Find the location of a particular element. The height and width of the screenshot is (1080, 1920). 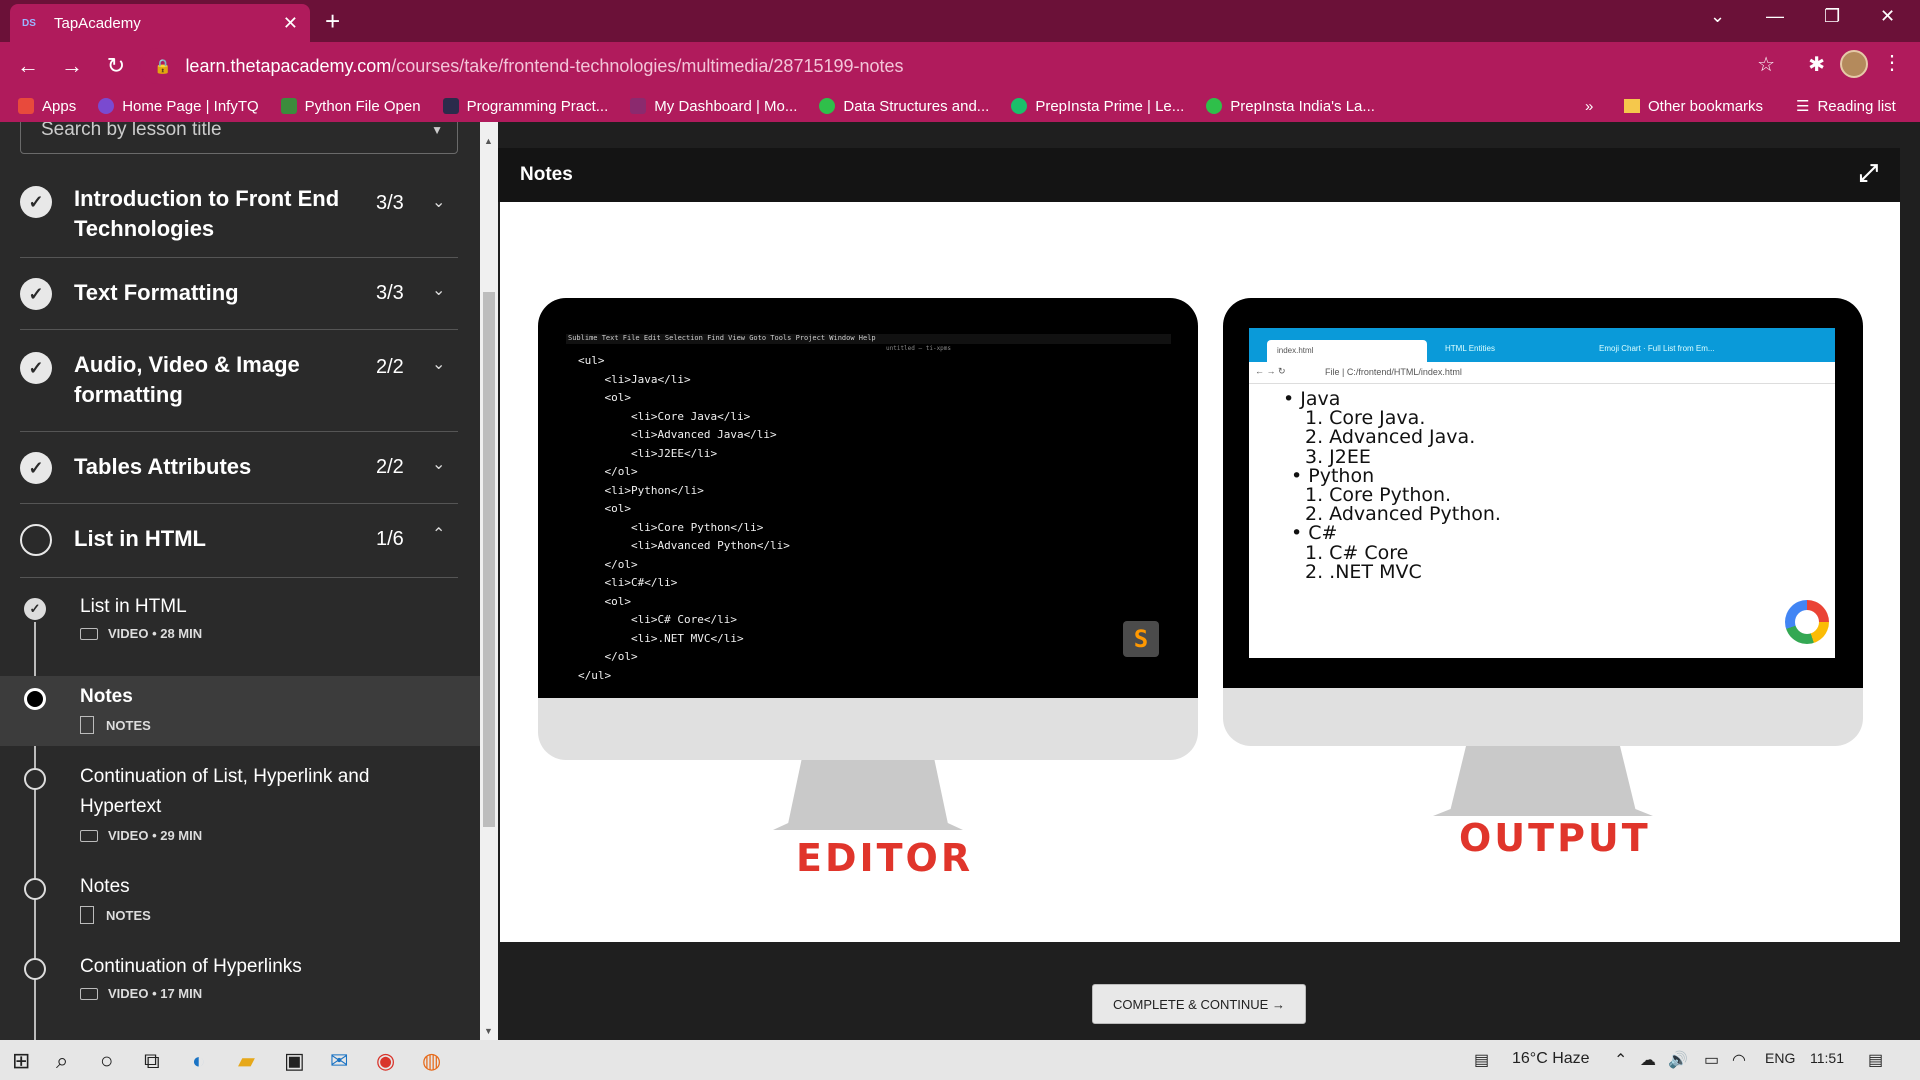

section-text-formatting: ✓ Text Formatting 3/3 ⌄ is located at coordinates (239, 294).